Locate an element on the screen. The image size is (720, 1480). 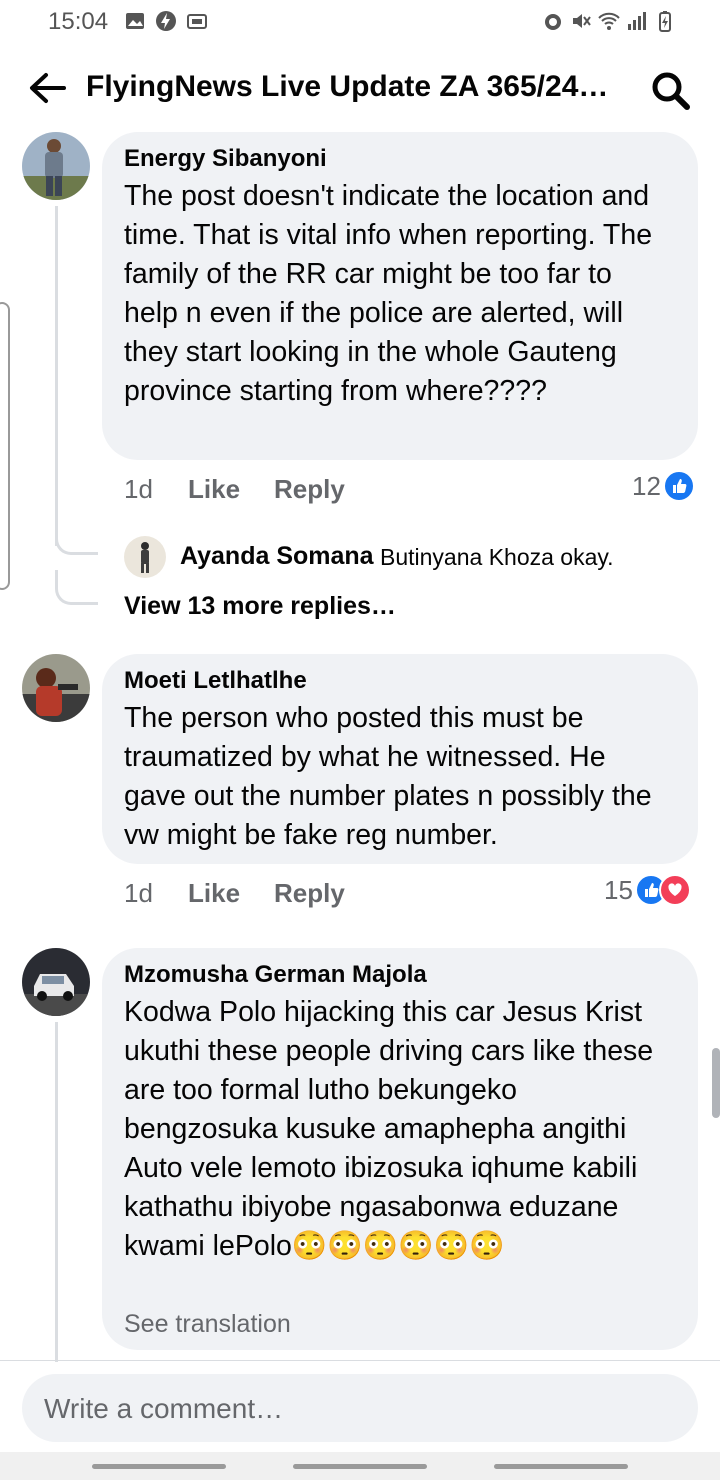
recents-button is located at coordinates (159, 1466).